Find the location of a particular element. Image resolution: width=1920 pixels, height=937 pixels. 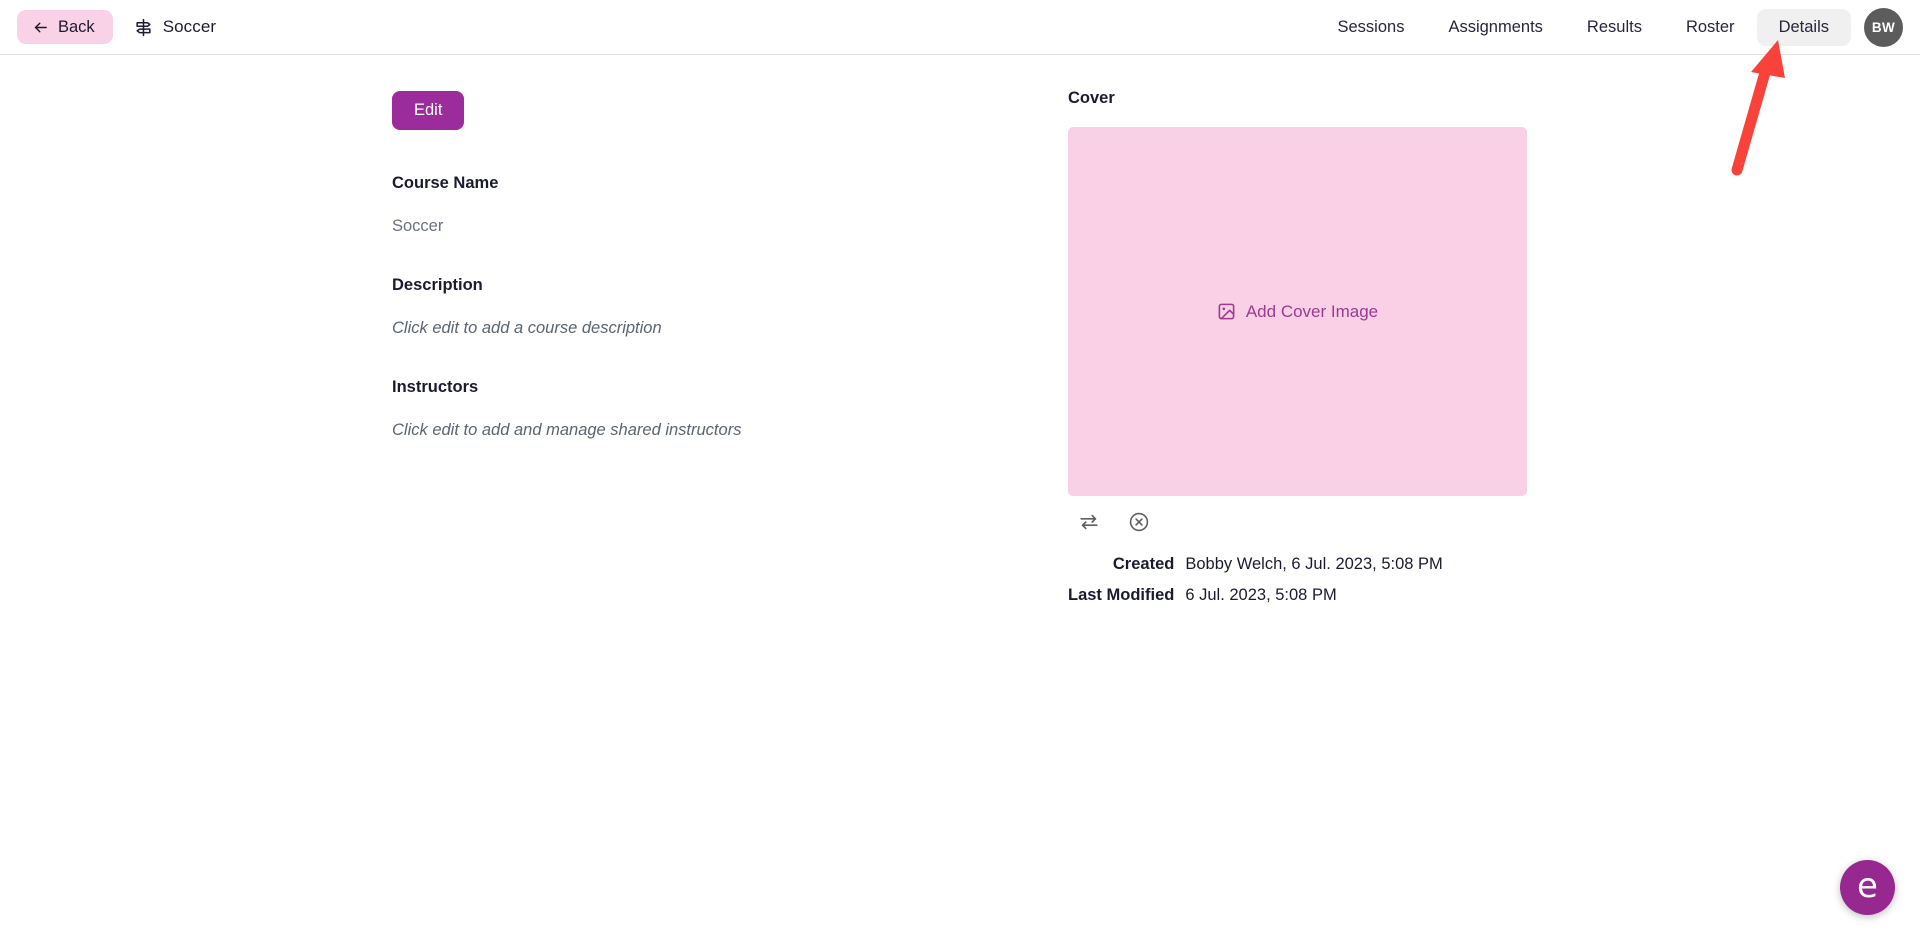

course-title: Soccer is located at coordinates (189, 26).